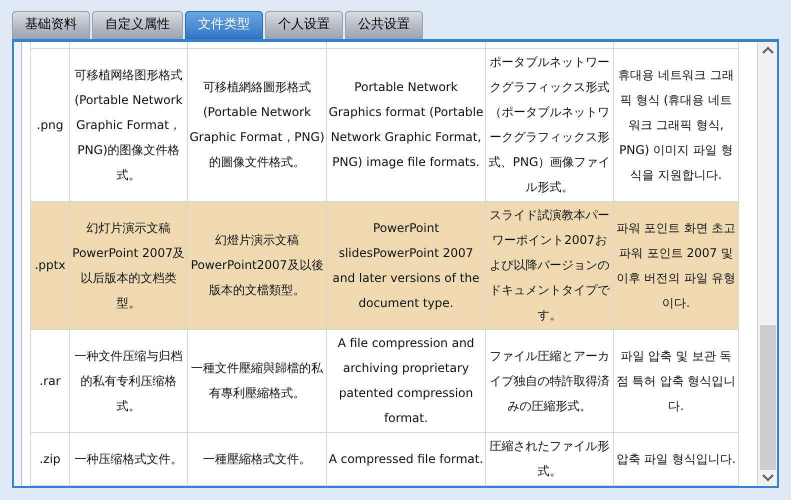 This screenshot has height=500, width=791. What do you see at coordinates (676, 381) in the screenshot?
I see `table-cell: 파일 압축 및 보관 독점 특허 압축 형식입니다.` at bounding box center [676, 381].